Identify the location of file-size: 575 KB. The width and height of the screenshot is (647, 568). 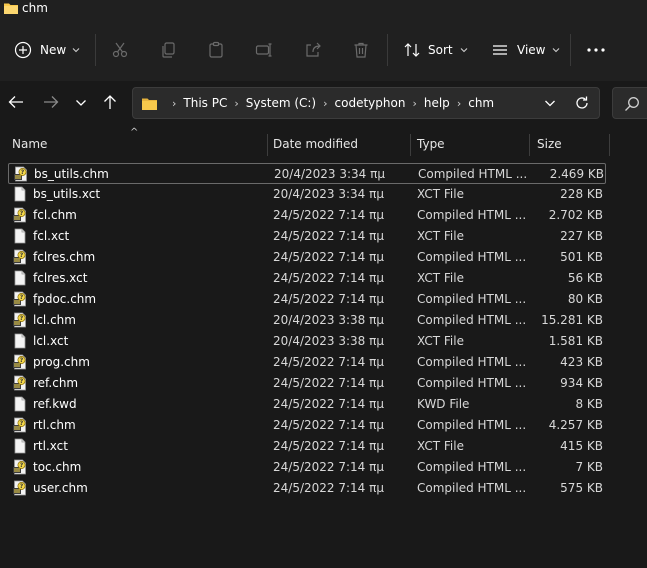
(581, 488).